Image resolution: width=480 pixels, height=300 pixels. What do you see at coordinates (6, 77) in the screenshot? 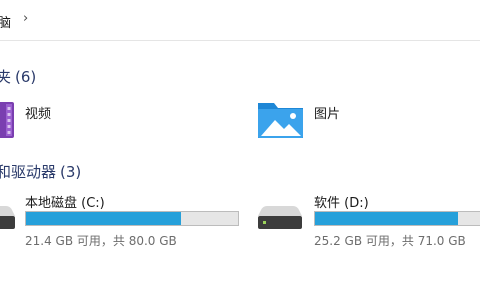
I see `folders-section-title: 夹` at bounding box center [6, 77].